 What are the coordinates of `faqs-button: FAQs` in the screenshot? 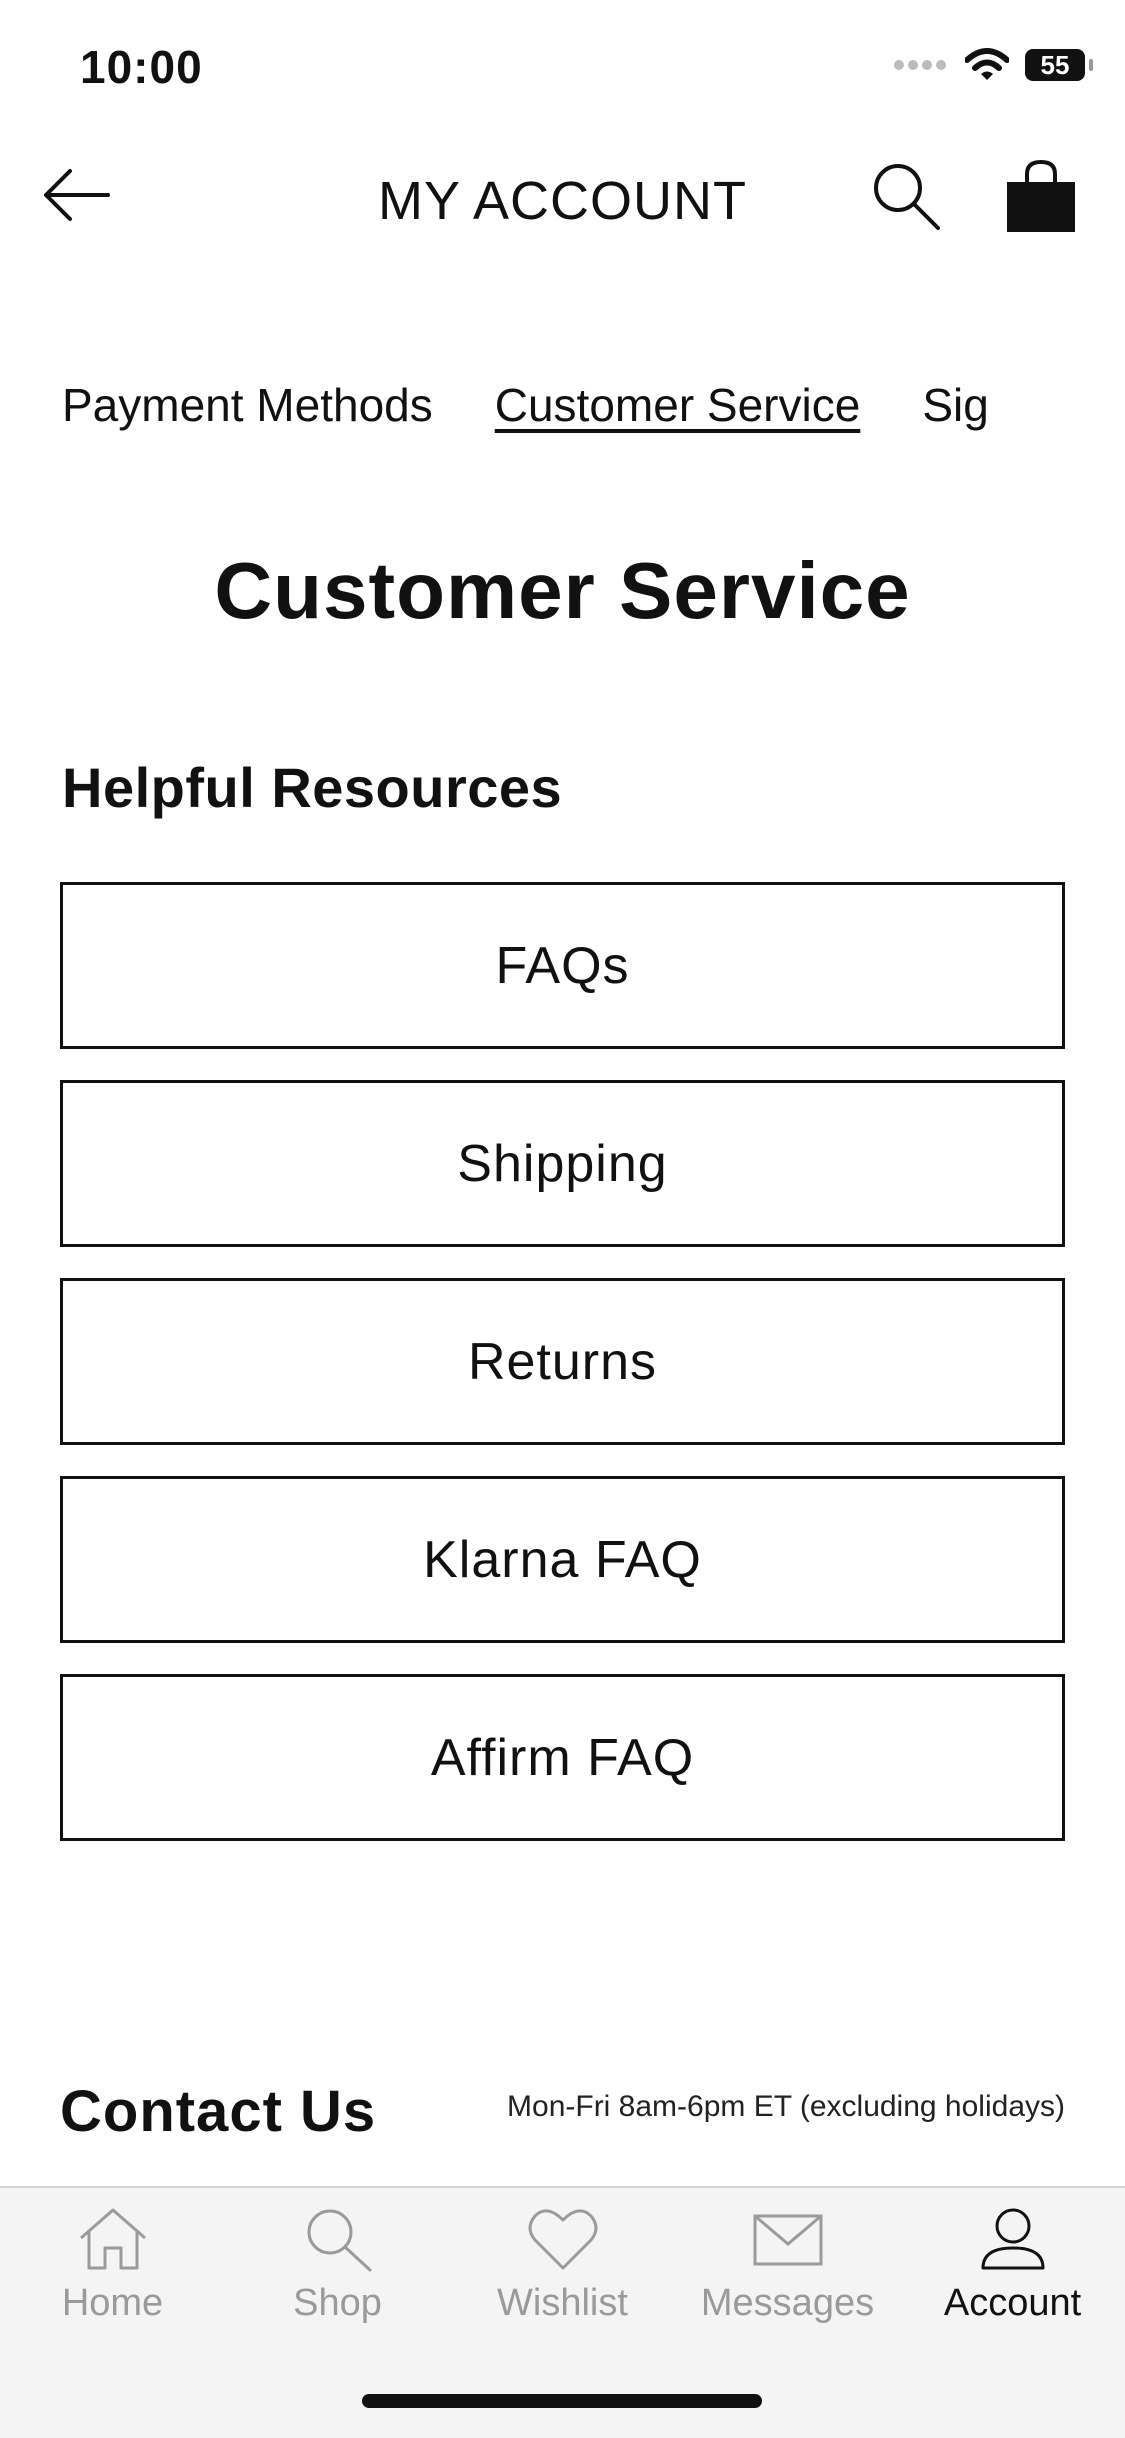 It's located at (562, 965).